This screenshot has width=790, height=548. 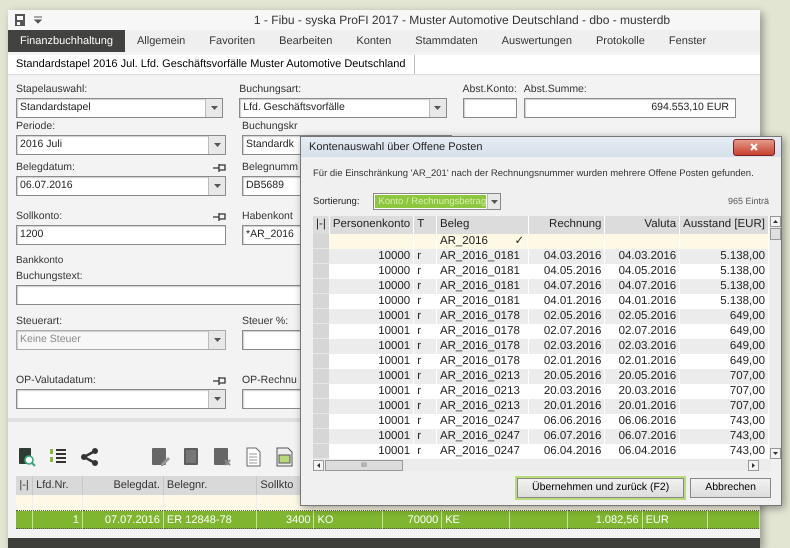 I want to click on image-document-icon, so click(x=285, y=456).